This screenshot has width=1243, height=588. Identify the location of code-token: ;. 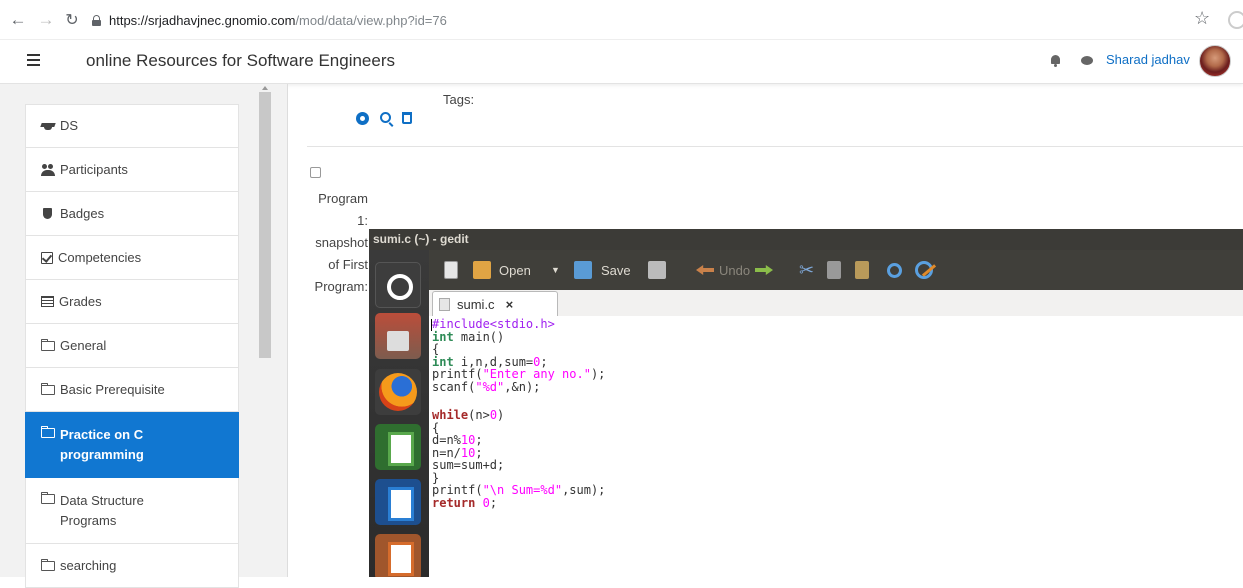
(493, 502).